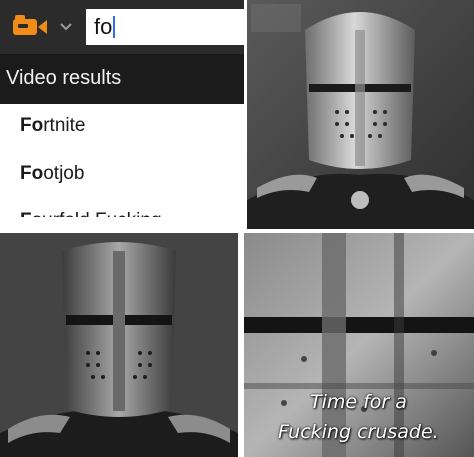 The width and height of the screenshot is (474, 457). Describe the element at coordinates (30, 26) in the screenshot. I see `video-camera-icon` at that location.